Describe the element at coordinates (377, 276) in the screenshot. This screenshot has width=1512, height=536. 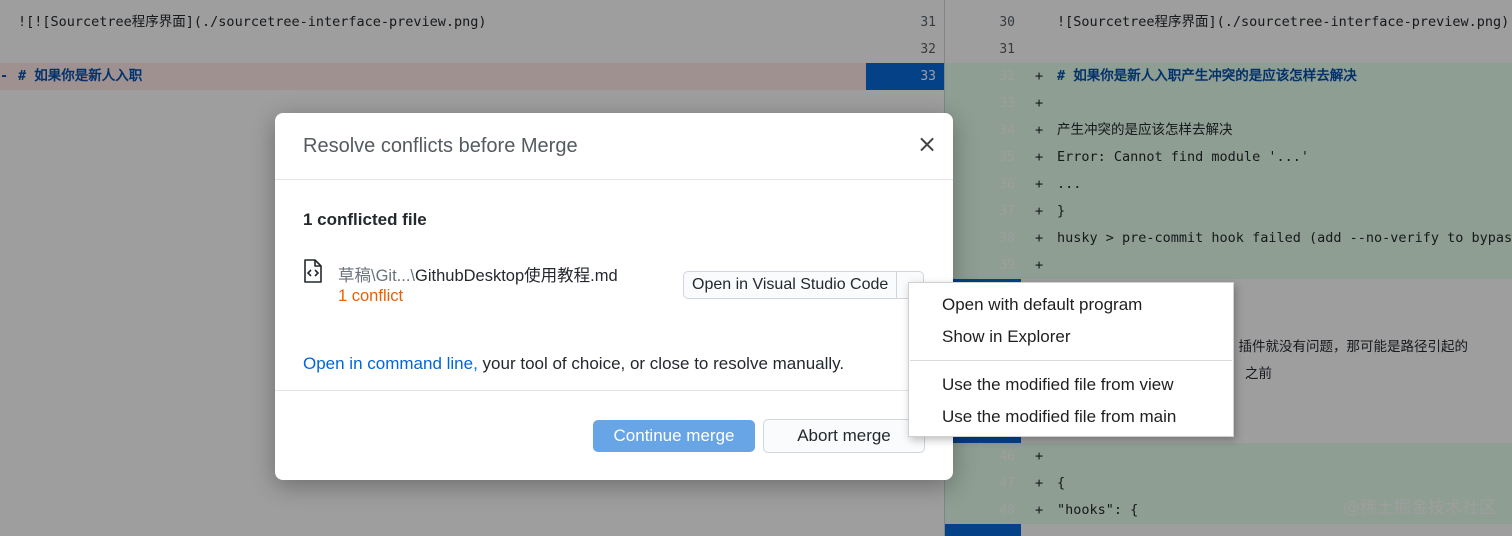
I see `file-path-dir: 草稿\Git...\` at that location.